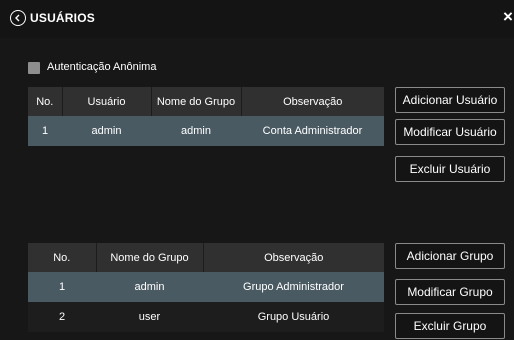  Describe the element at coordinates (102, 67) in the screenshot. I see `anonymous-auth-label: Autenticação Anônima` at that location.